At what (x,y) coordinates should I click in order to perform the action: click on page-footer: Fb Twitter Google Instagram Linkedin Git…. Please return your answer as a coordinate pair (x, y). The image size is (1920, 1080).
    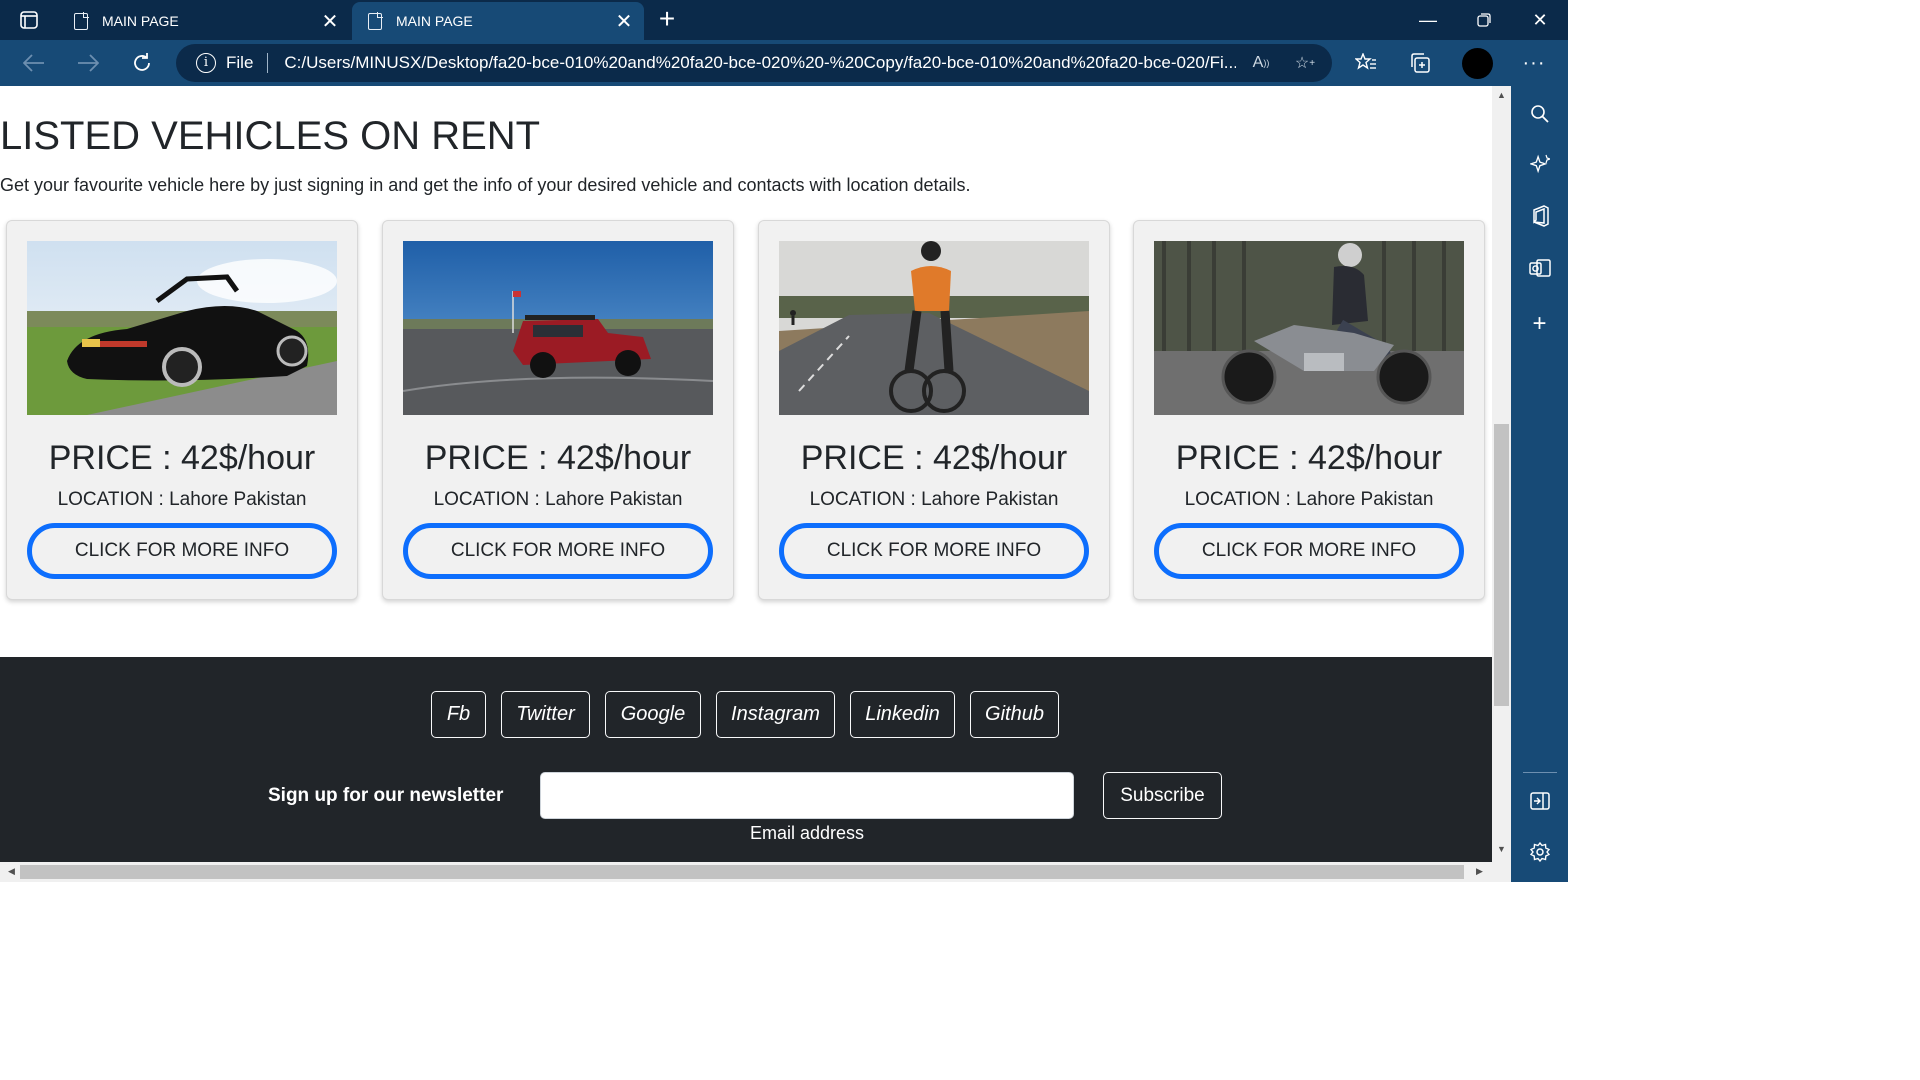
    Looking at the image, I should click on (746, 759).